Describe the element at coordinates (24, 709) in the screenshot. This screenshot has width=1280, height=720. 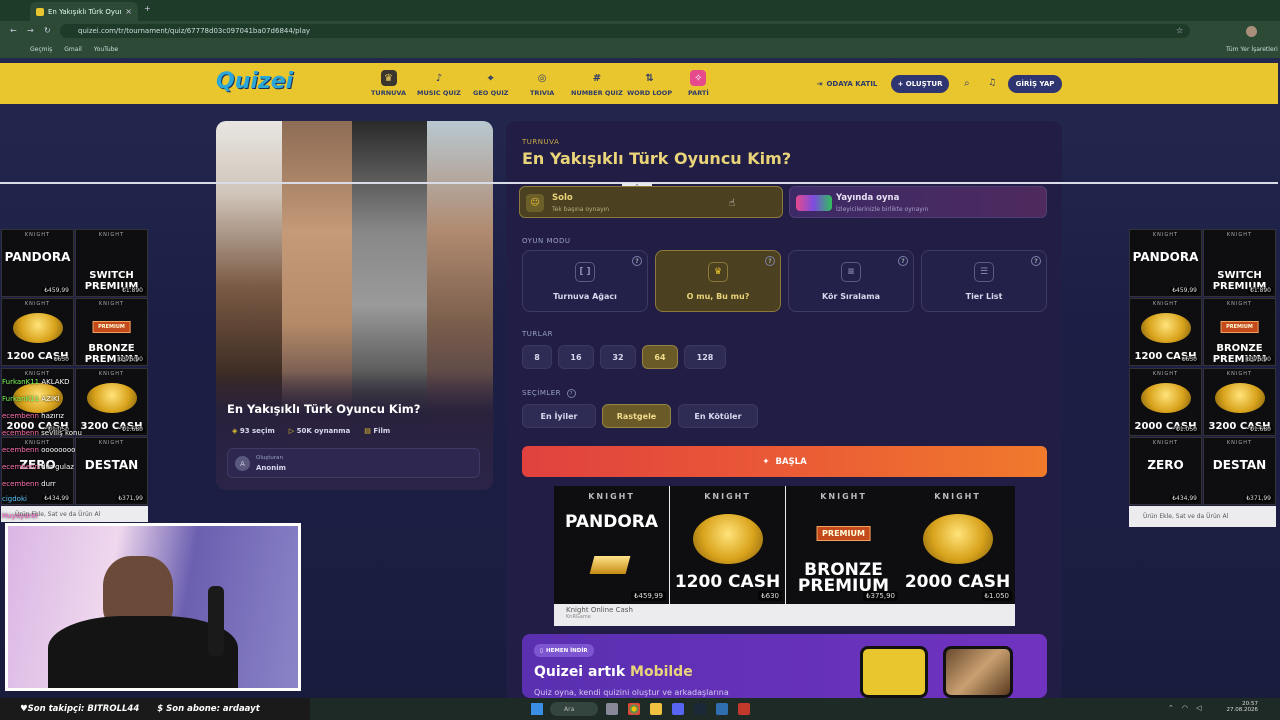
I see `heart-icon: ♥` at that location.